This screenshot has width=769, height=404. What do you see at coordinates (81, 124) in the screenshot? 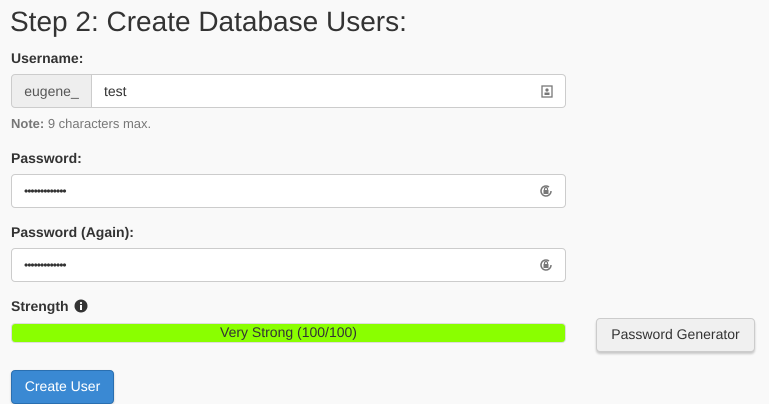
I see `note-text: Note: 9 characters max.` at bounding box center [81, 124].